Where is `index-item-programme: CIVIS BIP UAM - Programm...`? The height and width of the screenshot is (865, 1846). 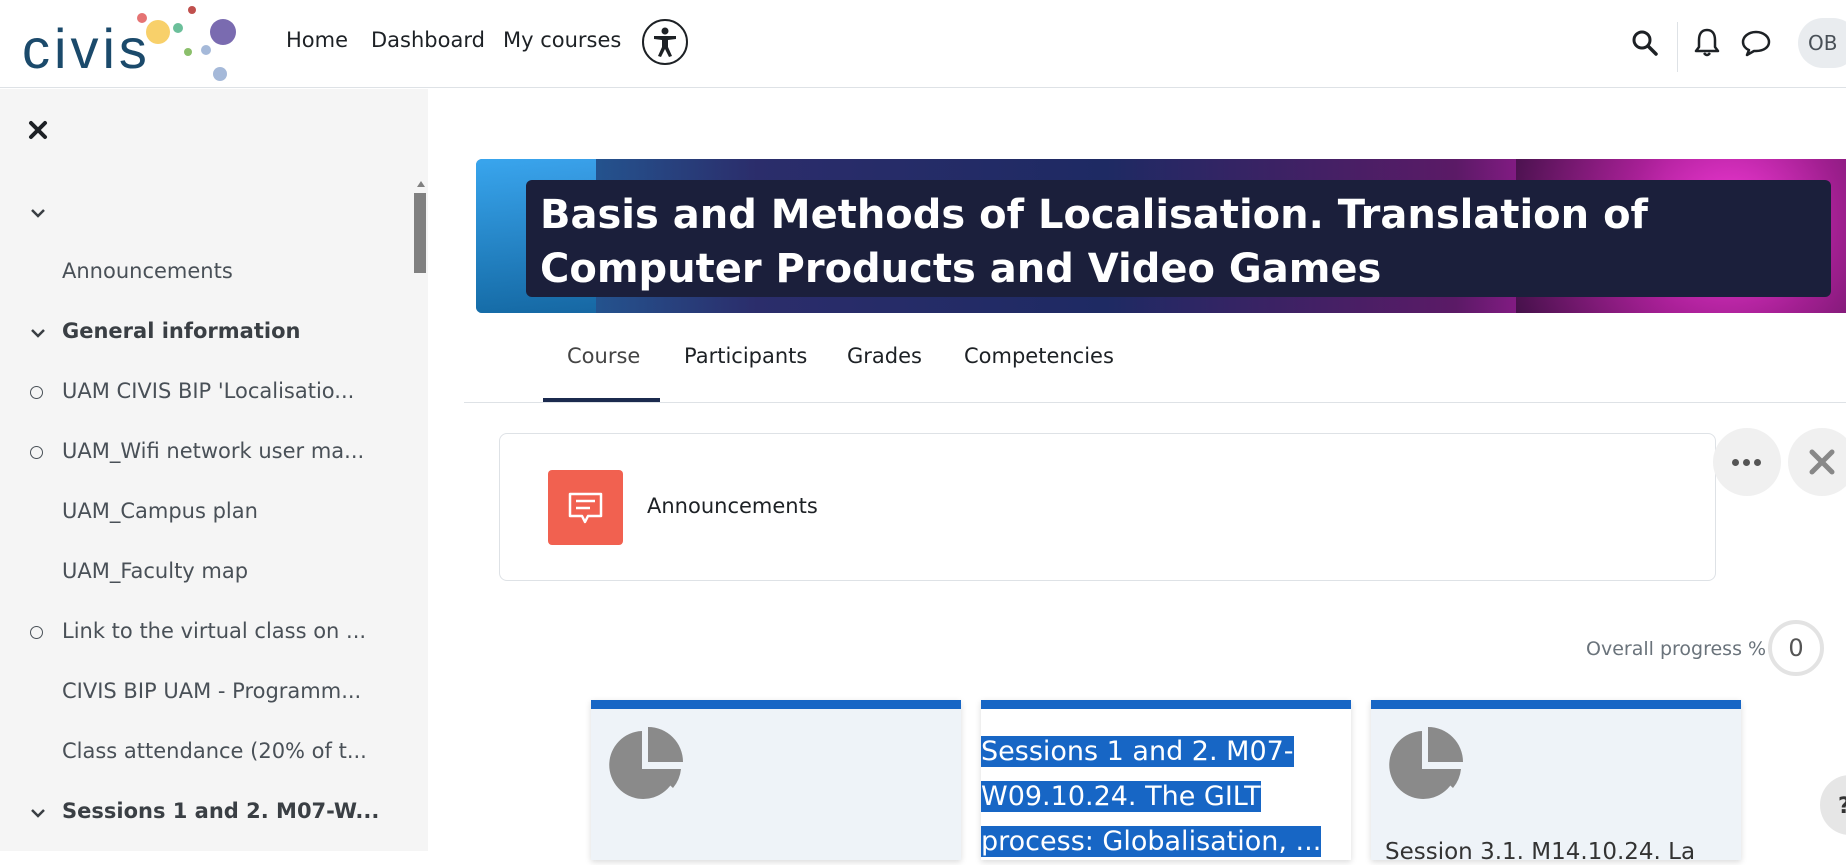
index-item-programme: CIVIS BIP UAM - Programm... is located at coordinates (210, 693).